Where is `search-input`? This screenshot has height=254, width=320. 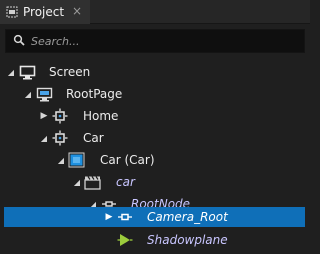 search-input is located at coordinates (161, 41).